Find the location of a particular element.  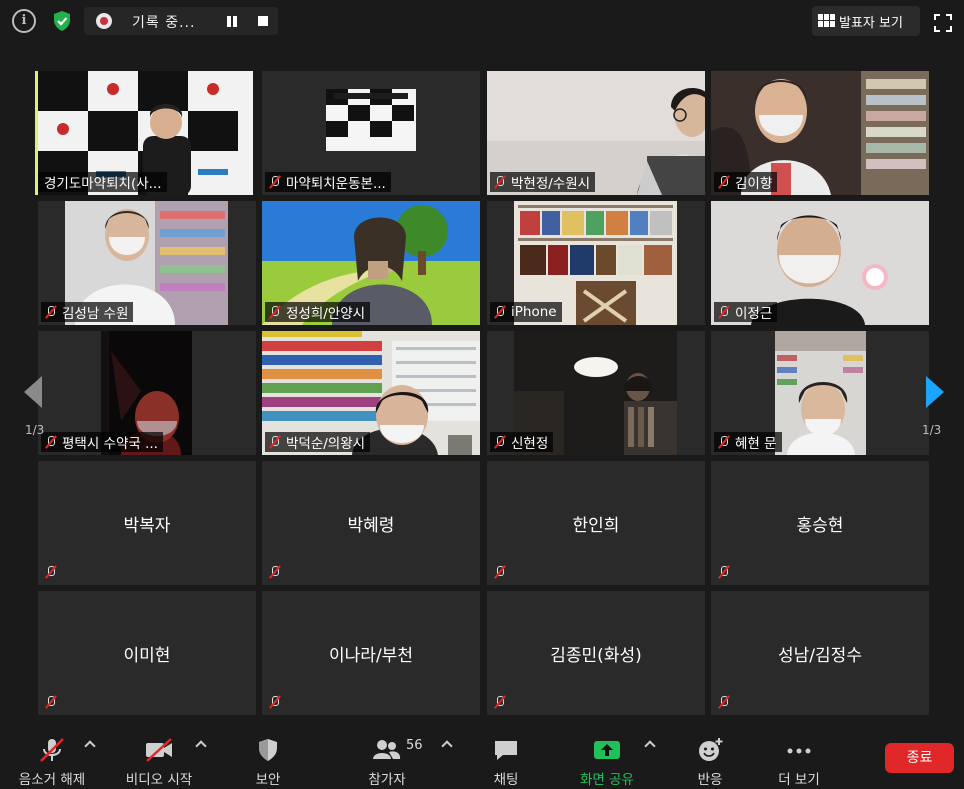

participant-tile: 박혜령 is located at coordinates (371, 523).